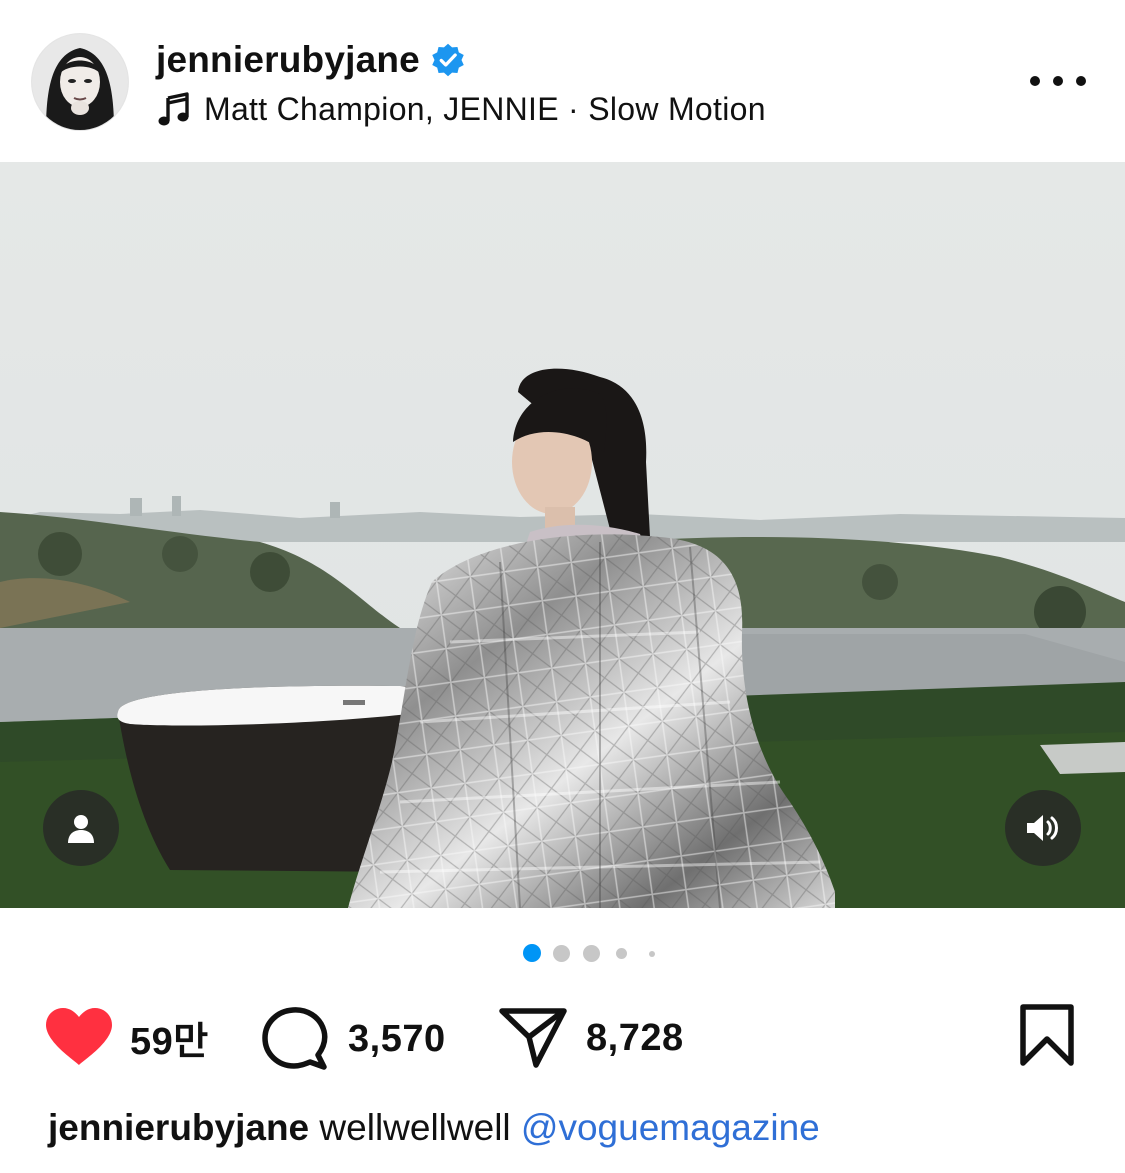 This screenshot has height=1173, width=1125. Describe the element at coordinates (1047, 1035) in the screenshot. I see `bookmark-icon` at that location.